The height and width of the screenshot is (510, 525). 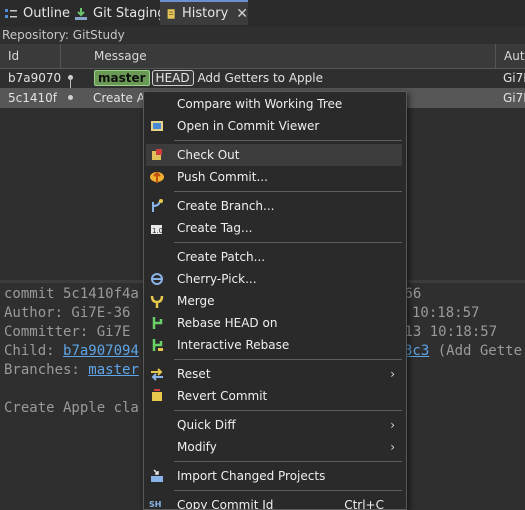 I want to click on menu-item-interactive-rebase: Interactive Rebase, so click(x=275, y=345).